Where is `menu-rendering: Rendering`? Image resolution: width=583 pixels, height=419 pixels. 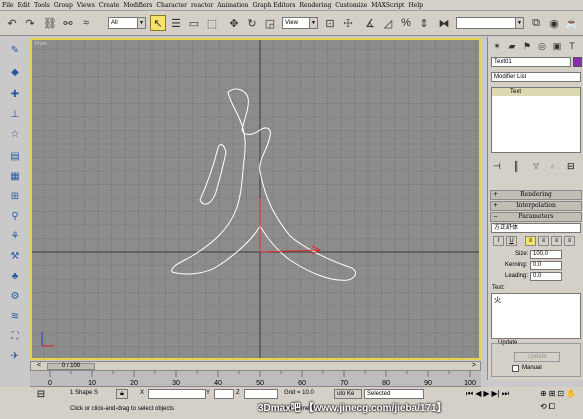 menu-rendering: Rendering is located at coordinates (315, 5).